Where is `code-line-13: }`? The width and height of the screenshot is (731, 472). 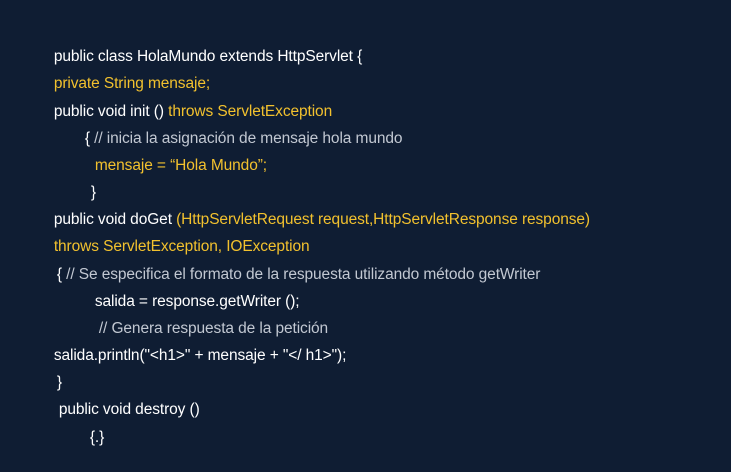
code-line-13: } is located at coordinates (51, 366).